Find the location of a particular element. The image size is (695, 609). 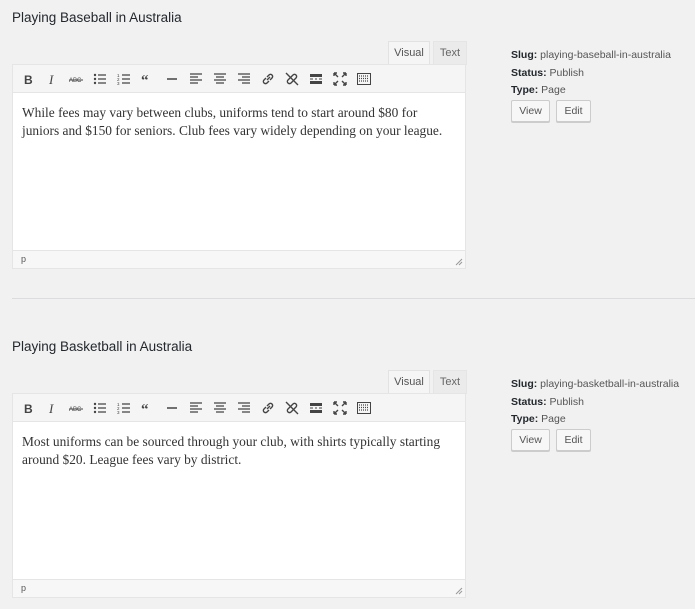

svg-text: B is located at coordinates (28, 408).